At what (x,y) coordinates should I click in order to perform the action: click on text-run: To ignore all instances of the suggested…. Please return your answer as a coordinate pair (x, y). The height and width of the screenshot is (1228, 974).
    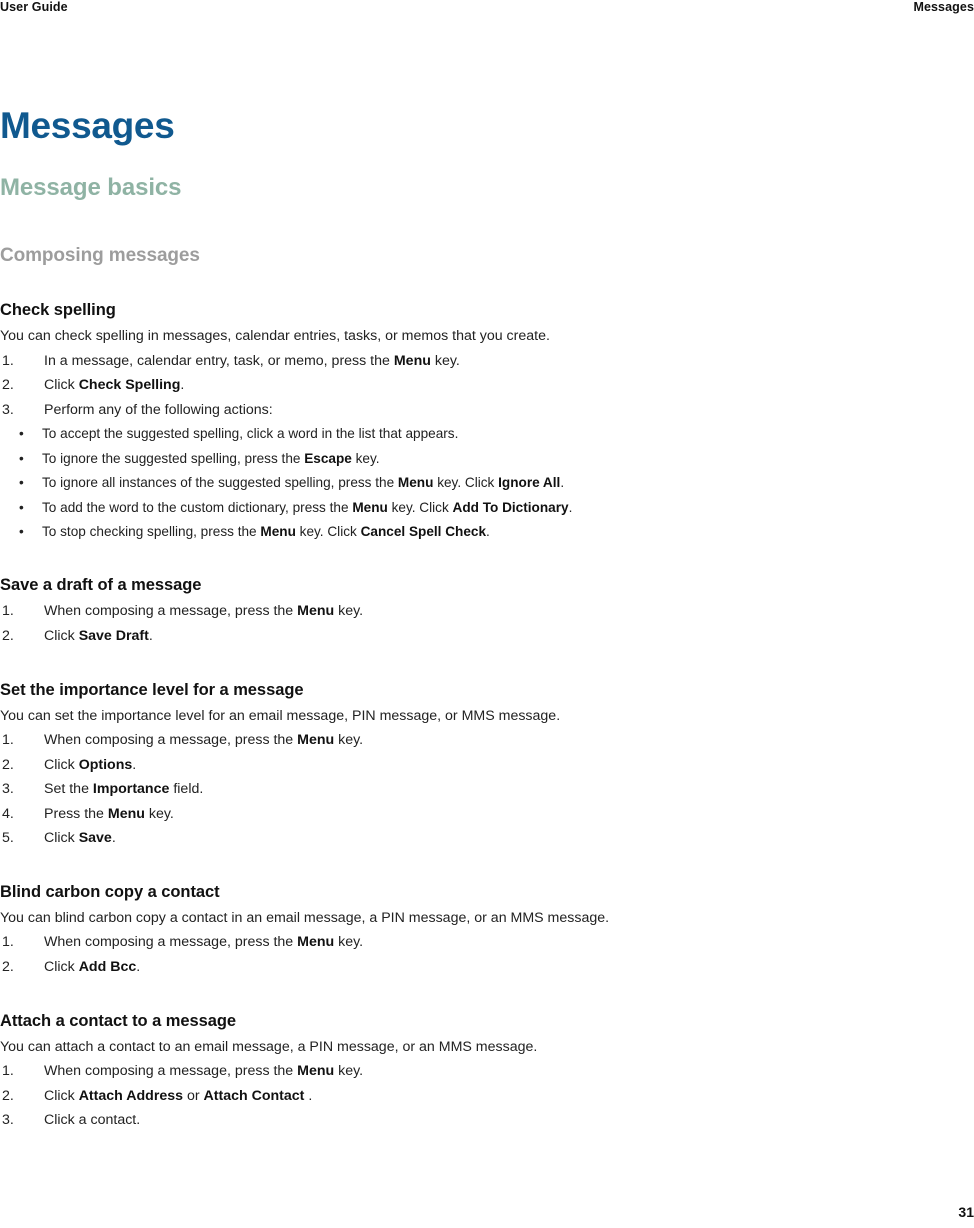
    Looking at the image, I should click on (220, 483).